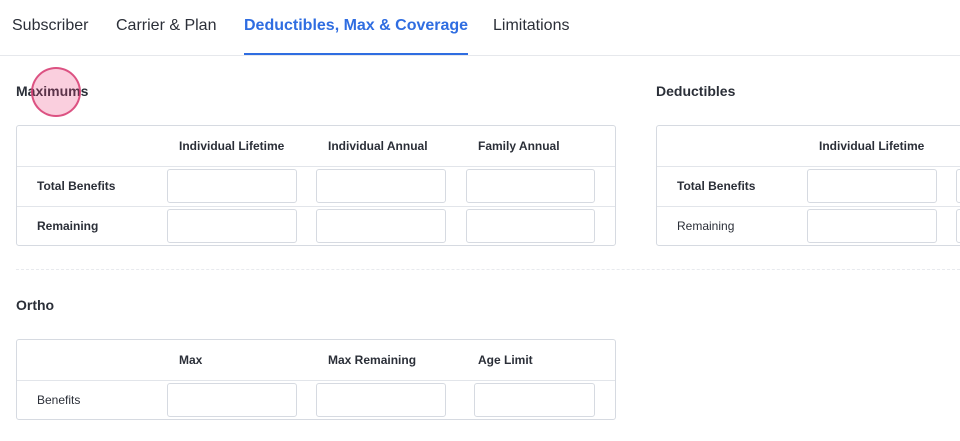 The height and width of the screenshot is (441, 960). I want to click on maximums-remaining-family-annual-input, so click(530, 226).